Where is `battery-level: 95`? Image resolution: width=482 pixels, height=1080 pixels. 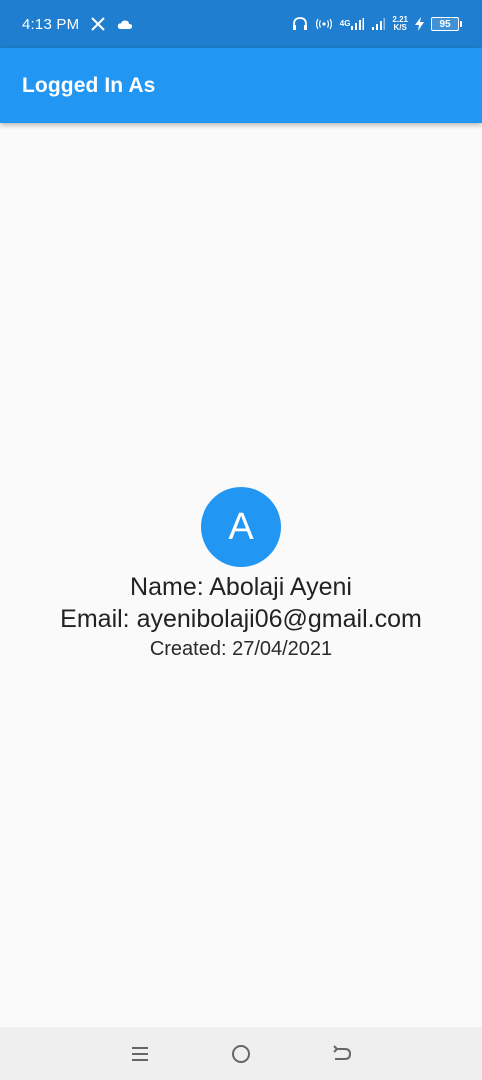 battery-level: 95 is located at coordinates (445, 24).